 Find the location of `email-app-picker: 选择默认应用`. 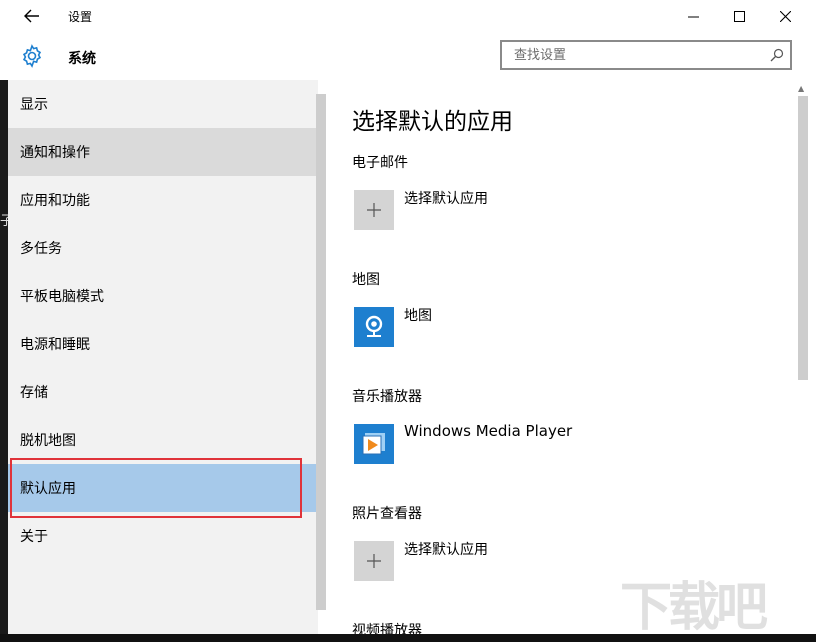

email-app-picker: 选择默认应用 is located at coordinates (421, 210).